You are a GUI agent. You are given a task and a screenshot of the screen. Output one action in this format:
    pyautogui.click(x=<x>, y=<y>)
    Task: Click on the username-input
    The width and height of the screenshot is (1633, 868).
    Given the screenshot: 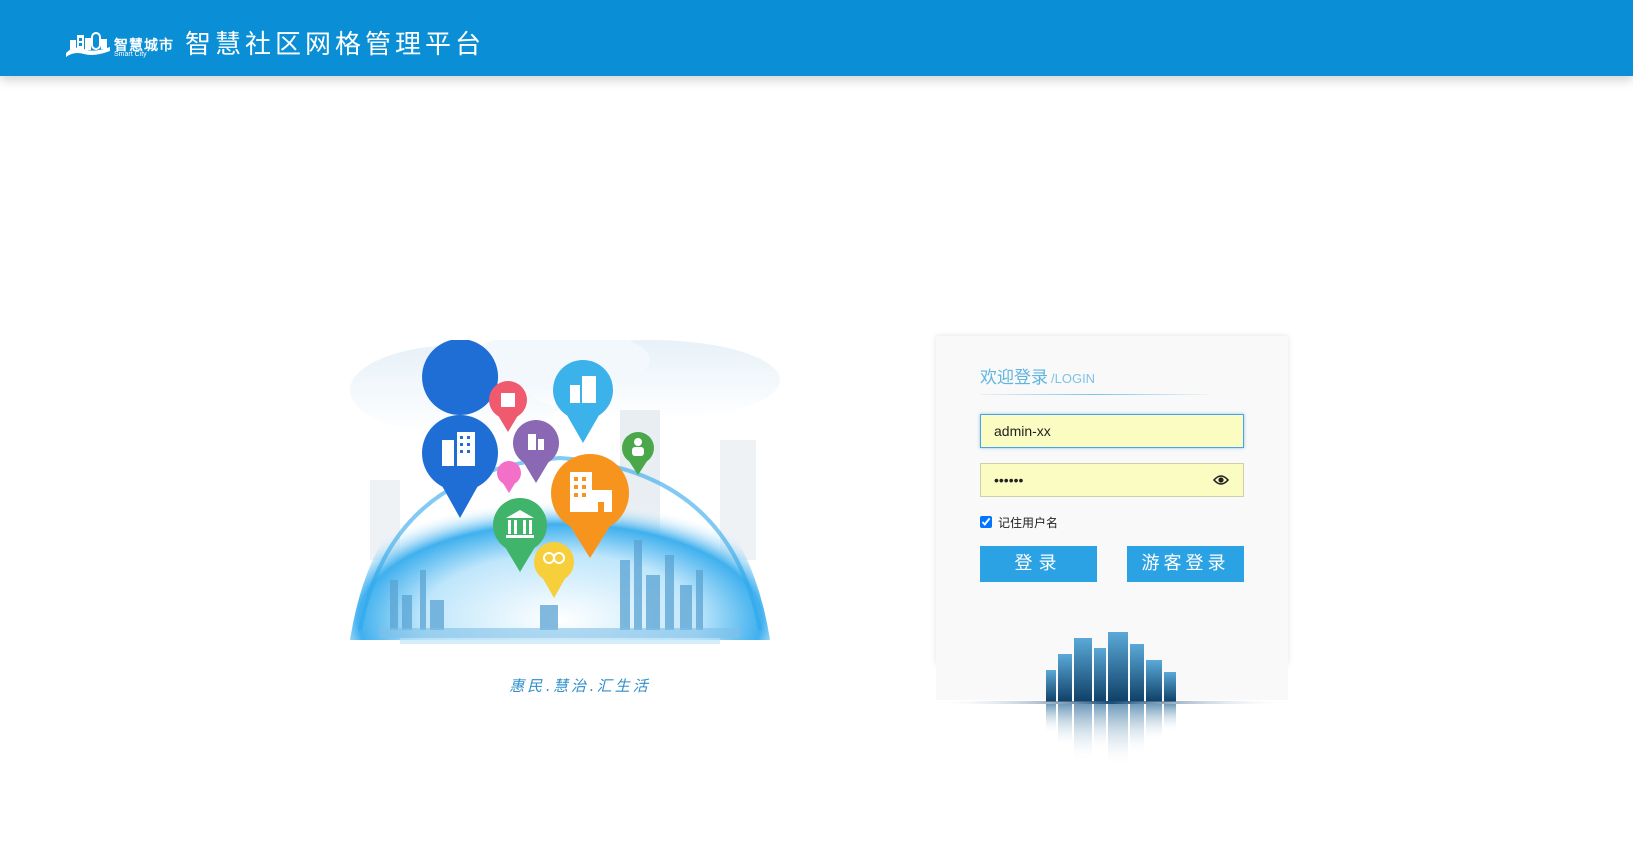 What is the action you would take?
    pyautogui.click(x=1112, y=431)
    